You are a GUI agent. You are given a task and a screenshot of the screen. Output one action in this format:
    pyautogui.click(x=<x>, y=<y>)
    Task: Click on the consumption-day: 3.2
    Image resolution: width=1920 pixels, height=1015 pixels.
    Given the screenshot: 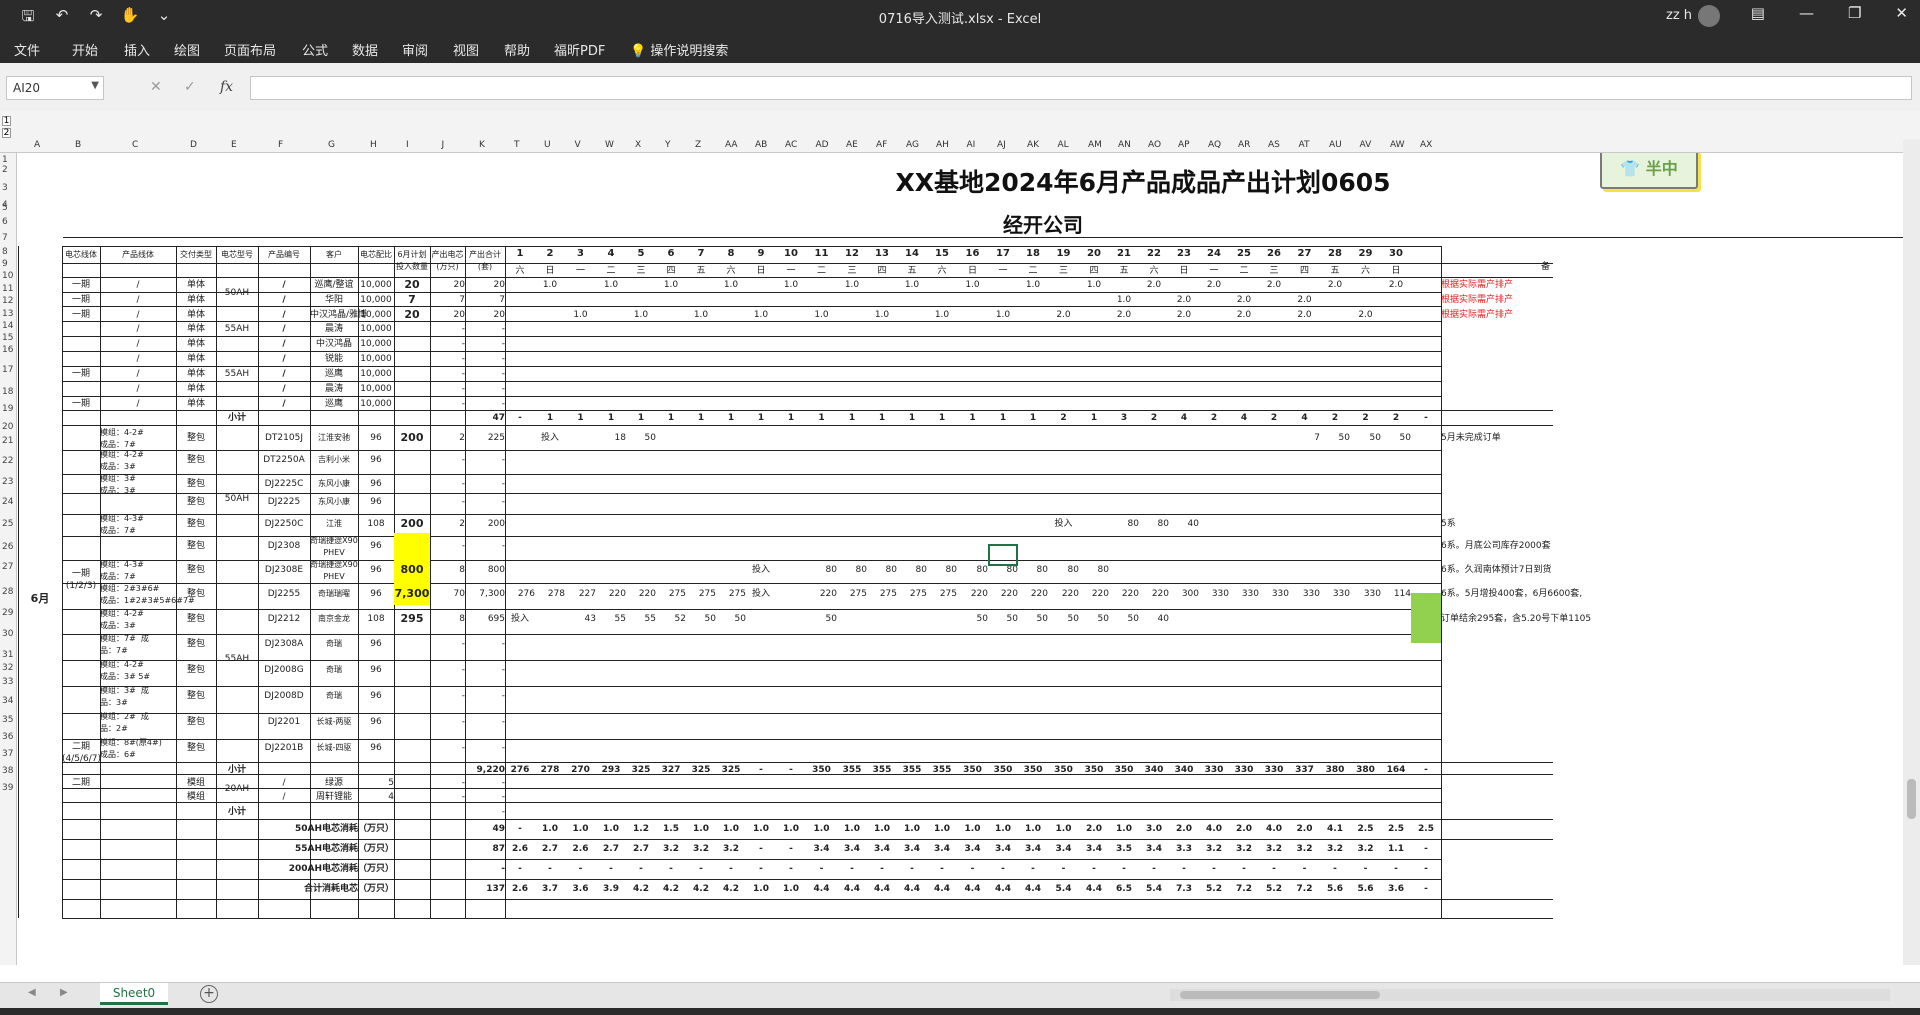 What is the action you would take?
    pyautogui.click(x=1274, y=849)
    